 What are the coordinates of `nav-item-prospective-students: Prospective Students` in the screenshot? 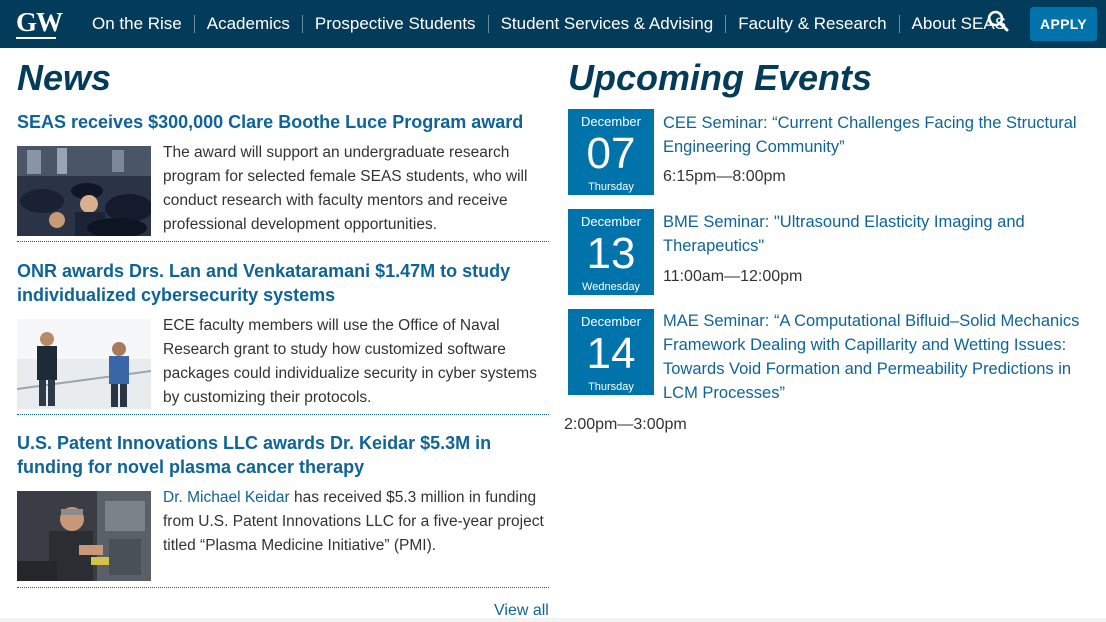 It's located at (395, 24).